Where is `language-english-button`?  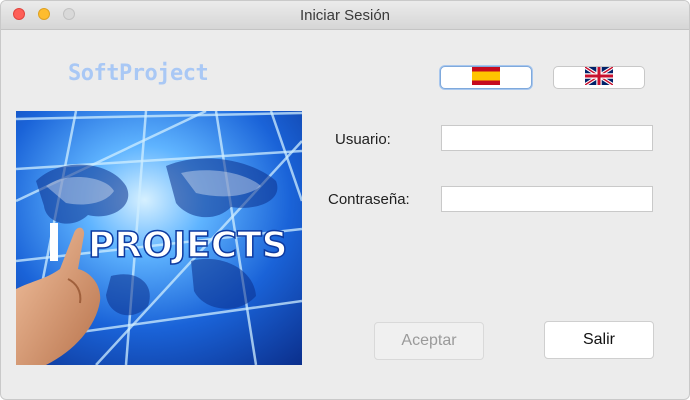 language-english-button is located at coordinates (599, 77).